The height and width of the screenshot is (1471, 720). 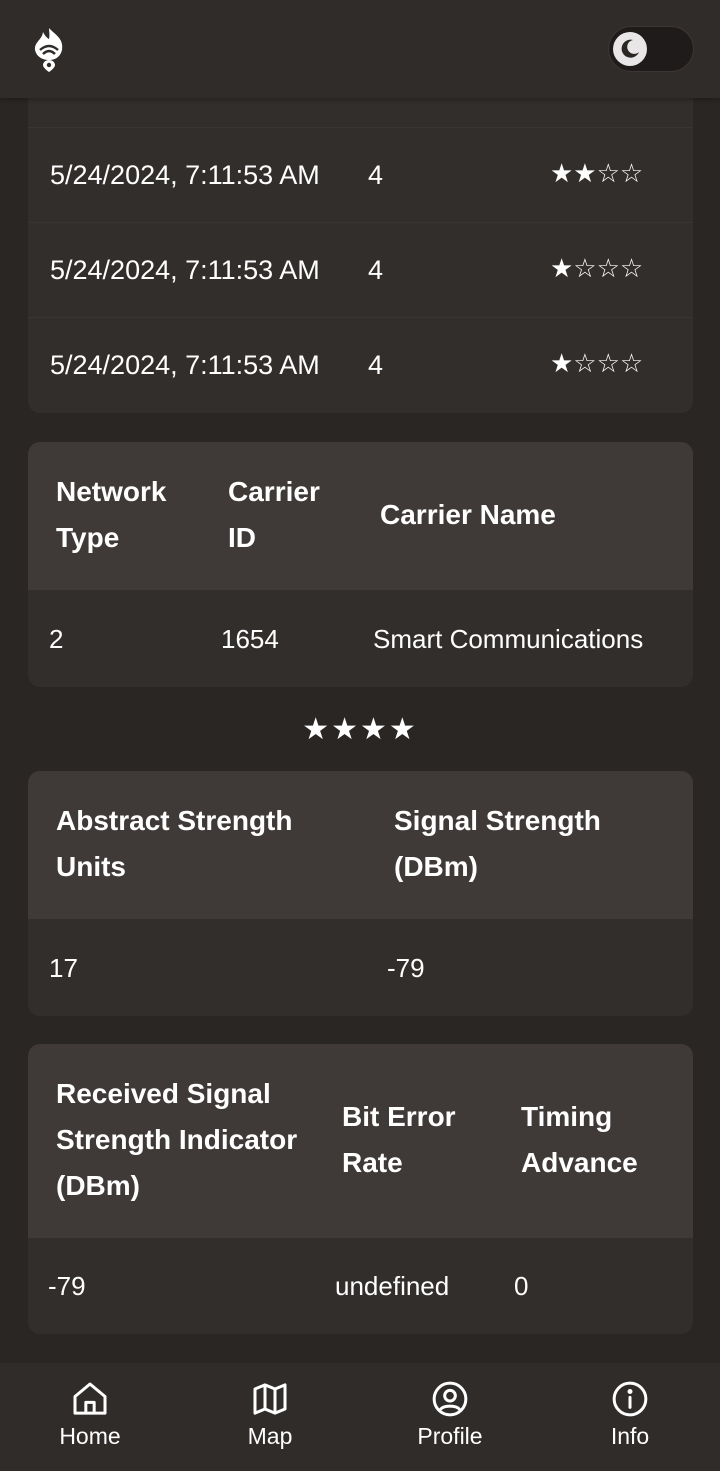 I want to click on moon-icon, so click(x=630, y=49).